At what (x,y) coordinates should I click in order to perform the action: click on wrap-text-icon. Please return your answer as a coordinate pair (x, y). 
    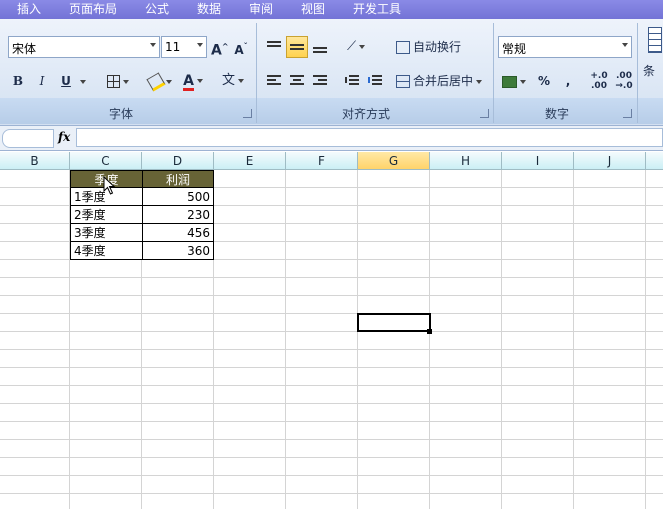
    Looking at the image, I should click on (403, 47).